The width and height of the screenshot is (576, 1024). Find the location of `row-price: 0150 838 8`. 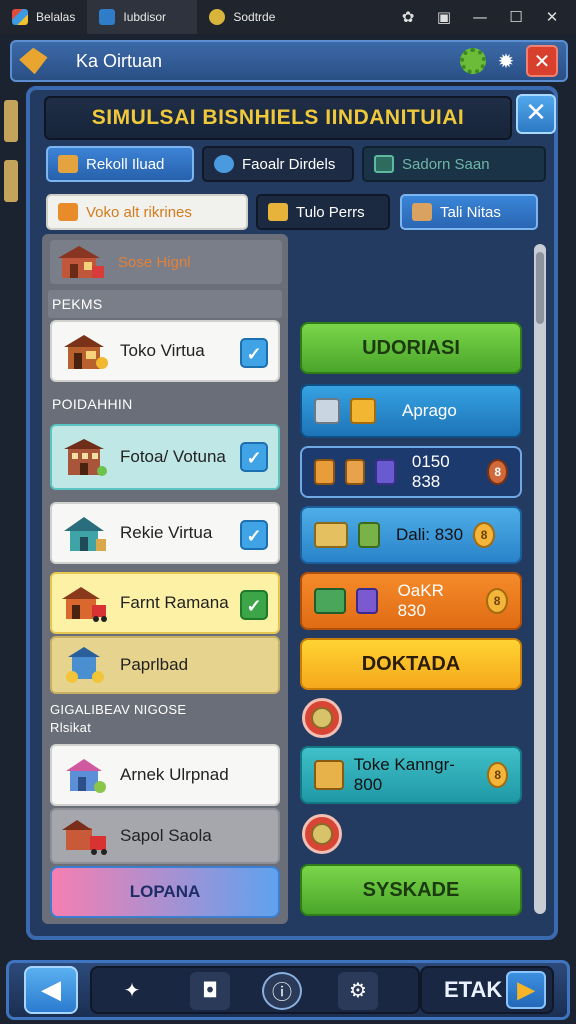

row-price: 0150 838 8 is located at coordinates (411, 472).